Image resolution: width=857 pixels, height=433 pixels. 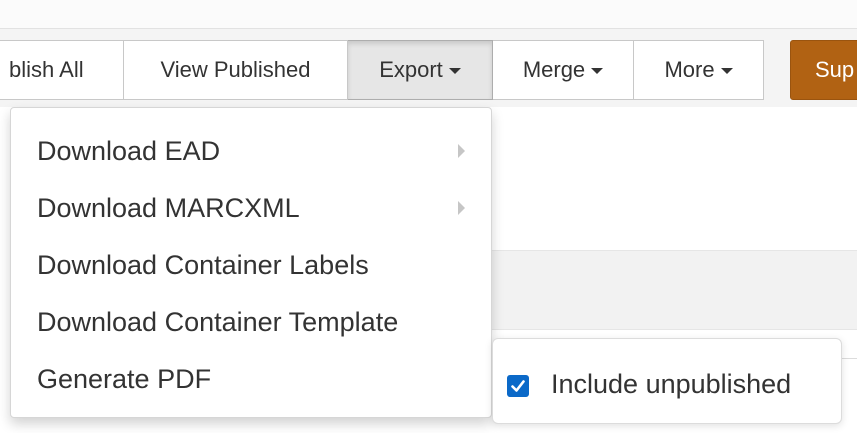 I want to click on publish-all-button: blish All, so click(x=62, y=70).